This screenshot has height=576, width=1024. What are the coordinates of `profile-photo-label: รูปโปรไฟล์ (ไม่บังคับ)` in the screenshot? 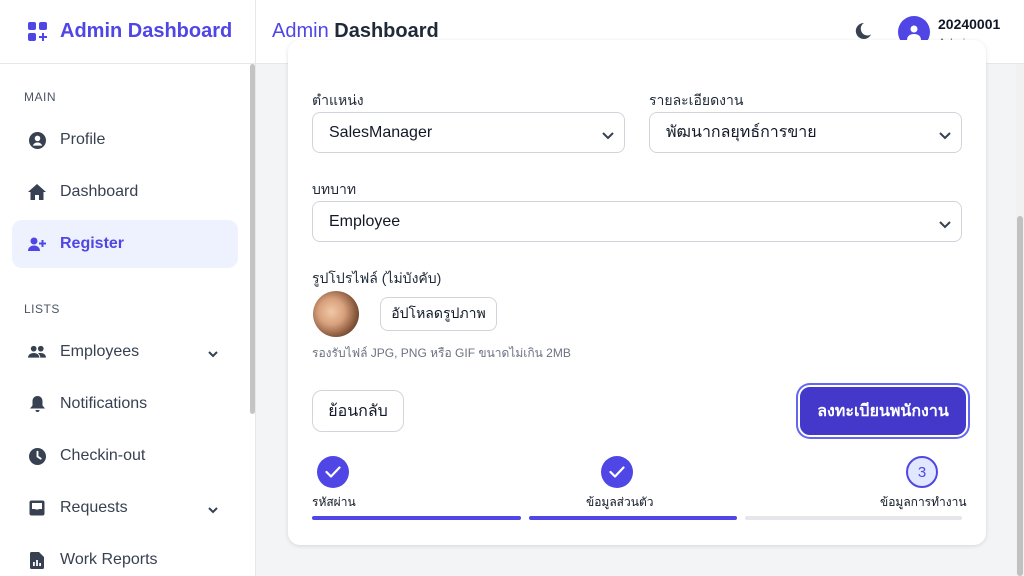 It's located at (377, 278).